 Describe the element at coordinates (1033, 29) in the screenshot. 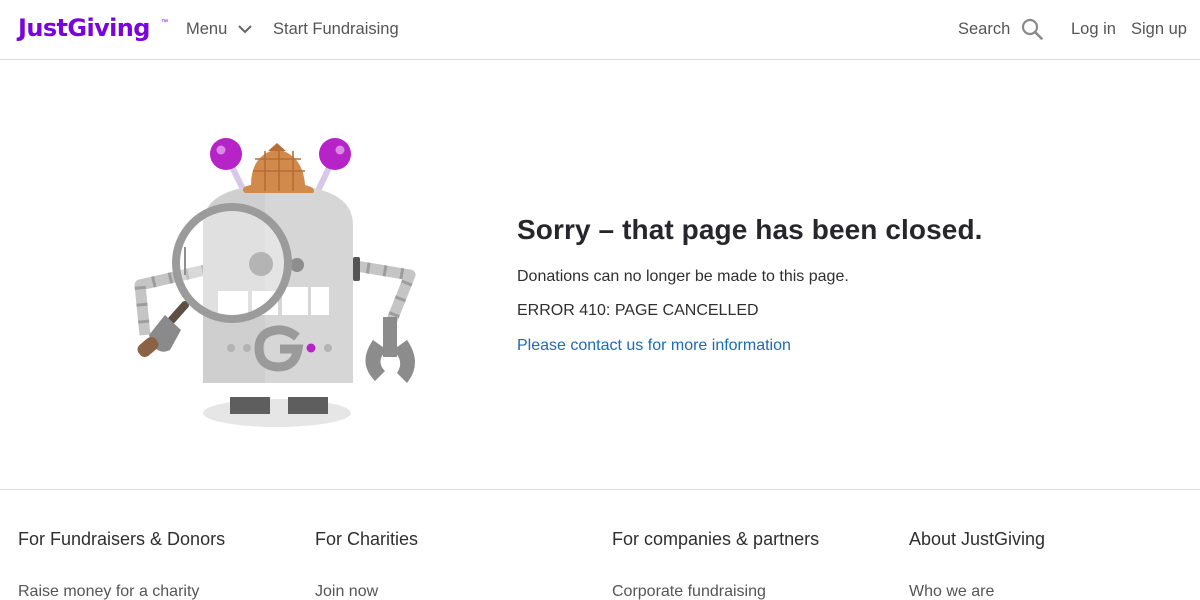

I see `search-icon` at that location.